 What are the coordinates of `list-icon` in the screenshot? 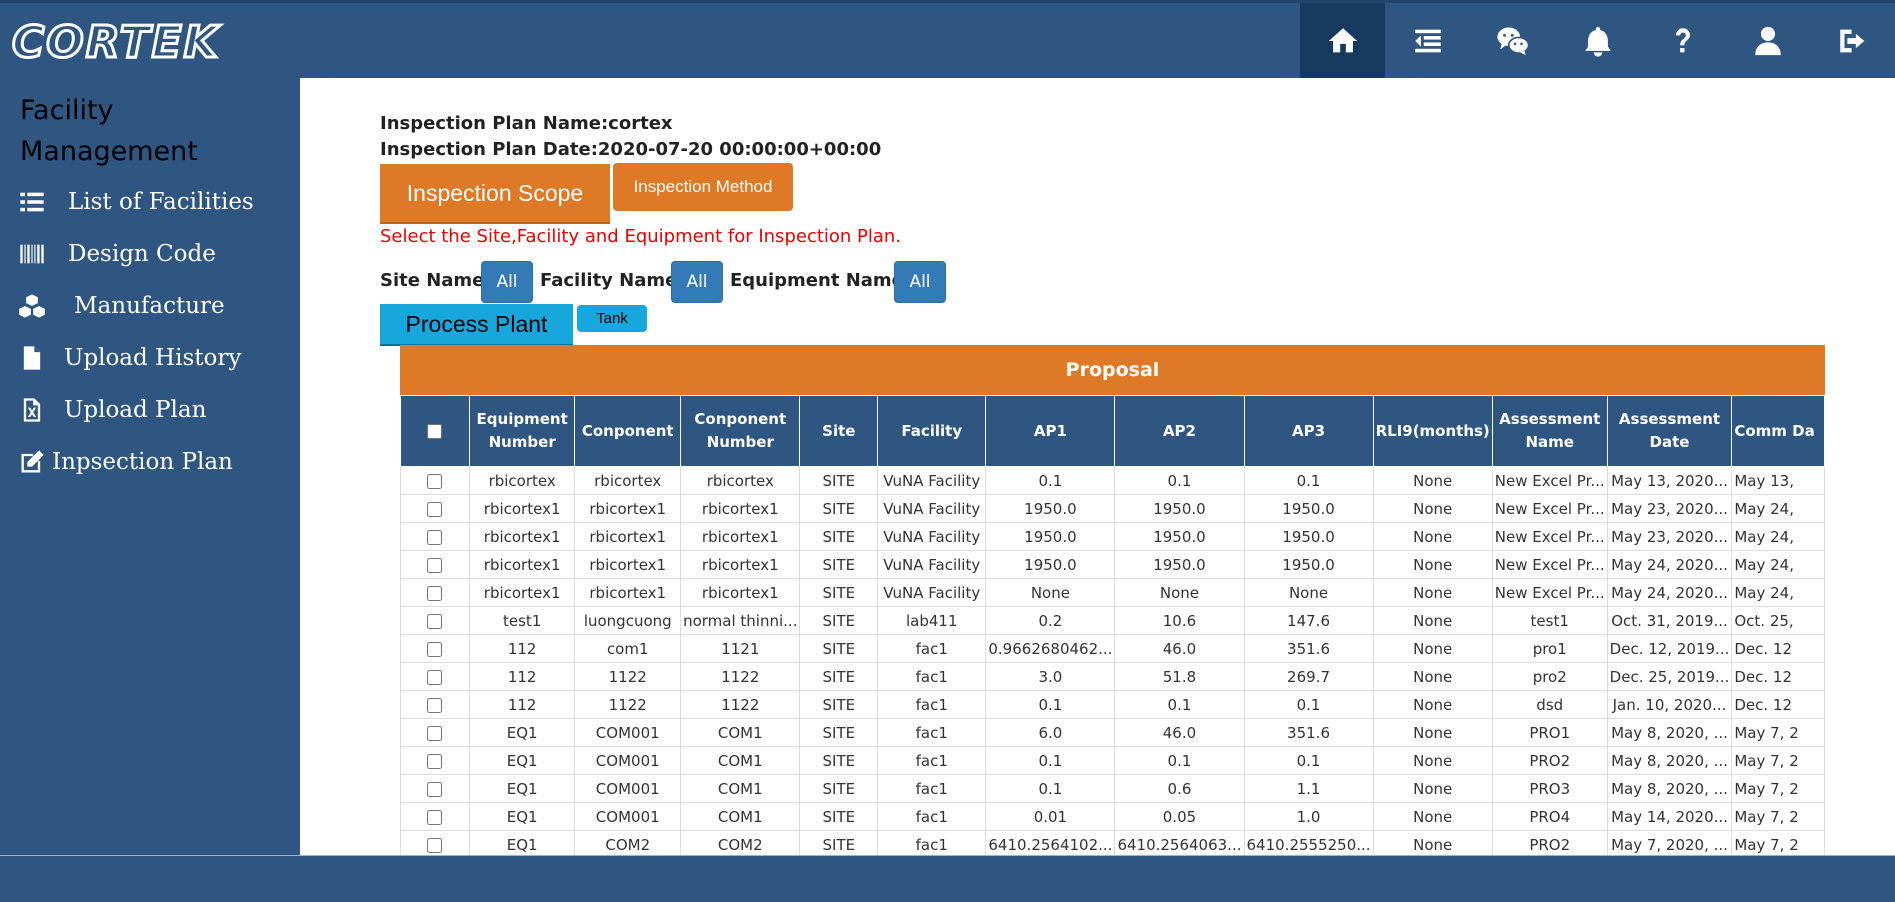 It's located at (32, 202).